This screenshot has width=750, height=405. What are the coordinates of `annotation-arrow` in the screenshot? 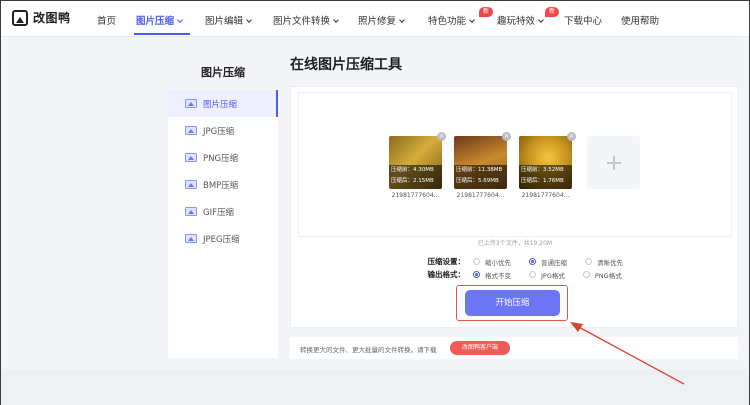 It's located at (627, 353).